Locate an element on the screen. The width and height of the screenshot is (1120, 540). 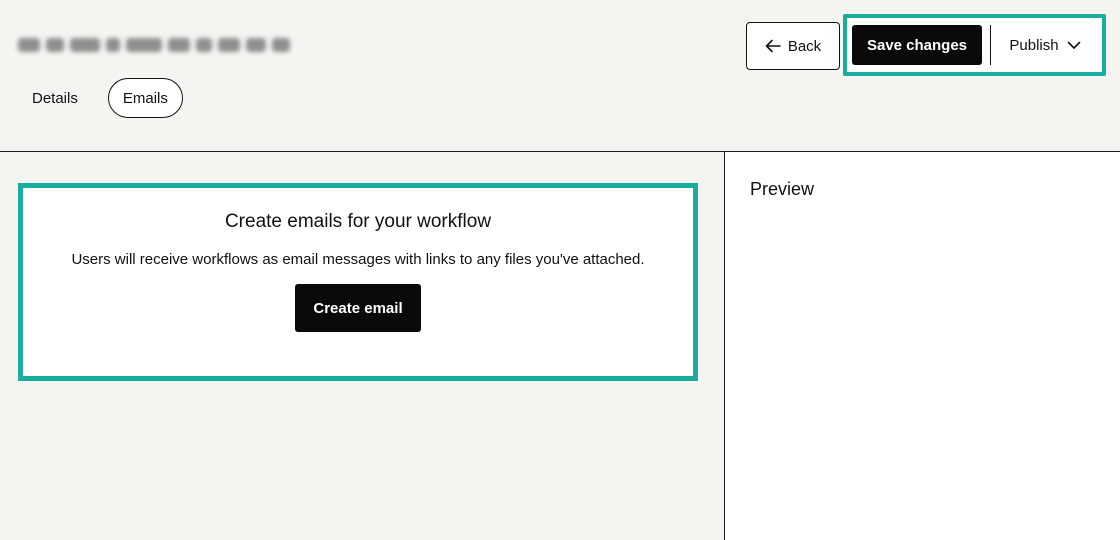
workflow-title-redacted is located at coordinates (159, 45).